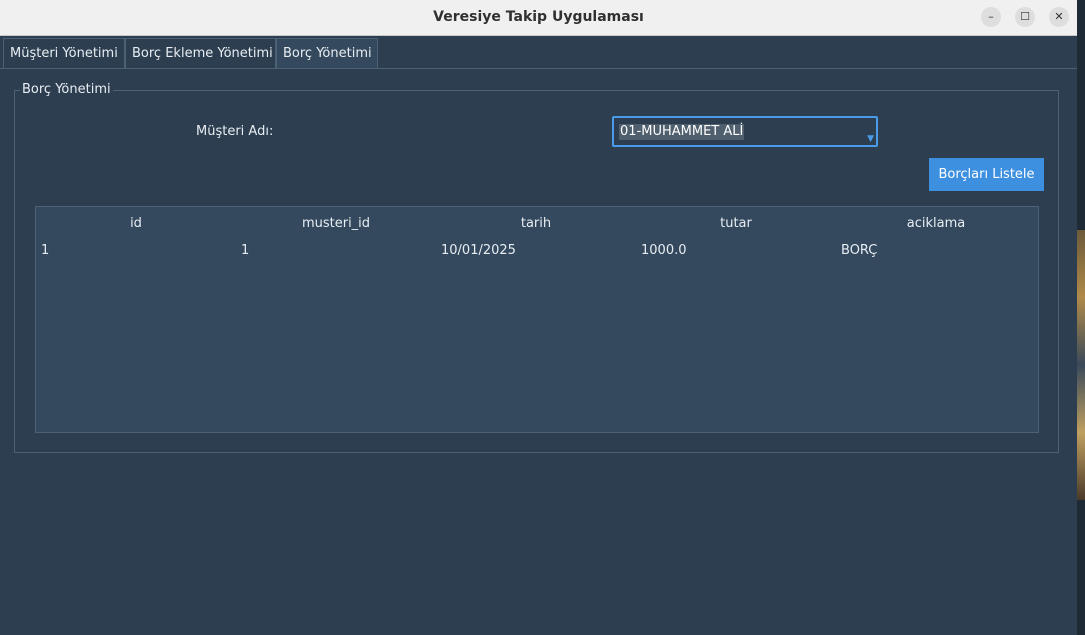 The image size is (1085, 635). What do you see at coordinates (682, 132) in the screenshot?
I see `customer-select-value: 01-MUHAMMET ALİ` at bounding box center [682, 132].